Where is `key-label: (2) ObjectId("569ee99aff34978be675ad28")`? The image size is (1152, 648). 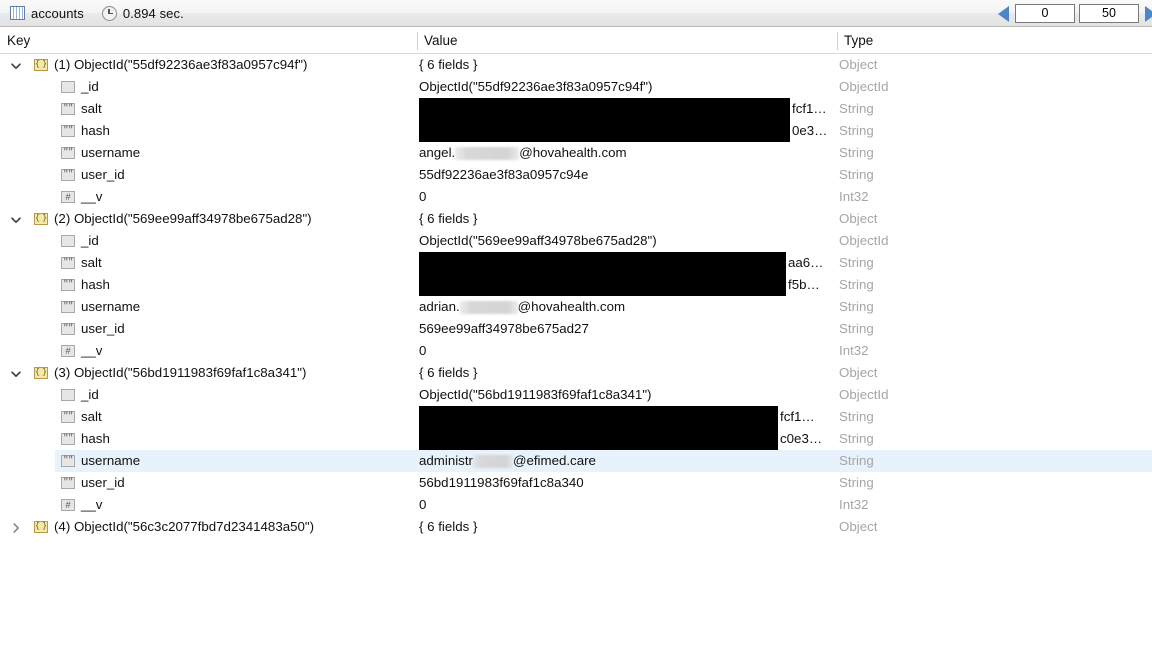 key-label: (2) ObjectId("569ee99aff34978be675ad28") is located at coordinates (183, 218).